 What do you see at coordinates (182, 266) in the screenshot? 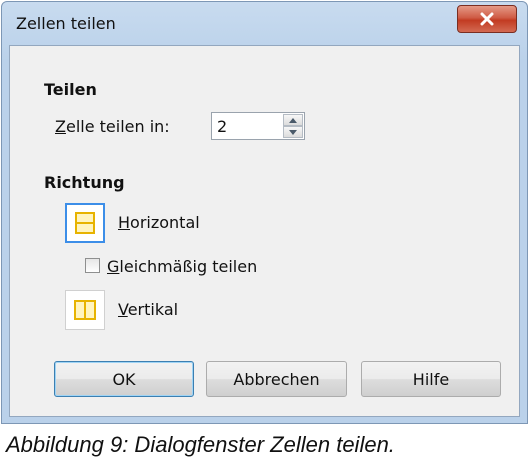
I see `equal-split-label: Gleichmäßig teilen` at bounding box center [182, 266].